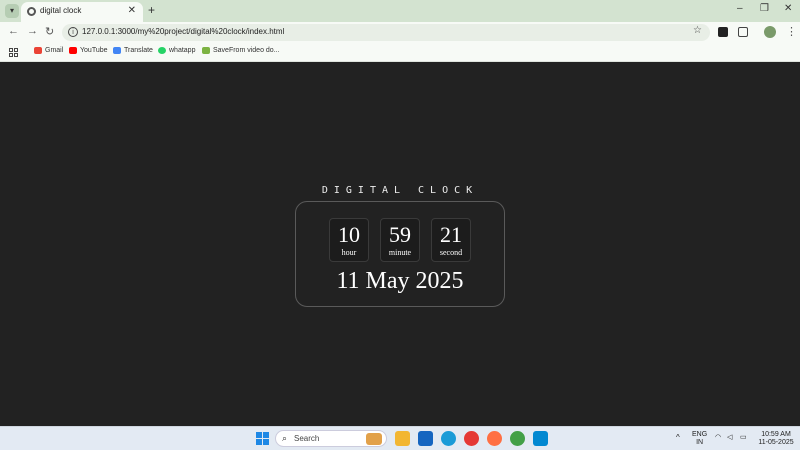 The width and height of the screenshot is (800, 450). What do you see at coordinates (400, 11) in the screenshot?
I see `browser-tab-strip: ▾ digital clock ✕ + – ❐ ✕` at bounding box center [400, 11].